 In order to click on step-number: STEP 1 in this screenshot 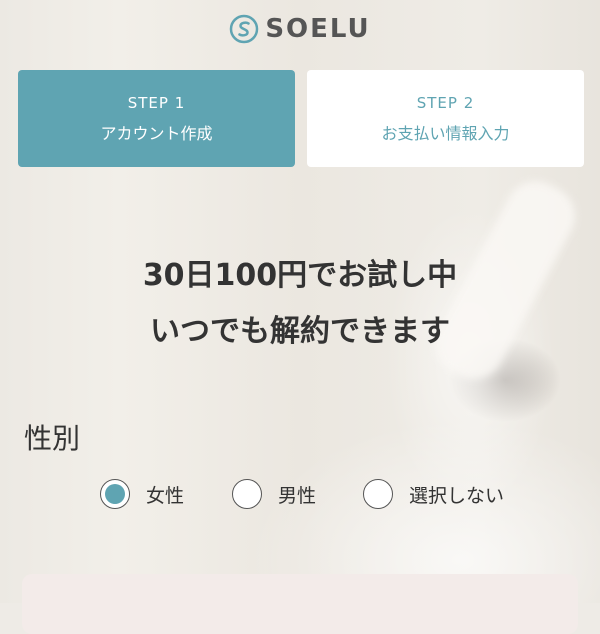, I will do `click(156, 102)`.